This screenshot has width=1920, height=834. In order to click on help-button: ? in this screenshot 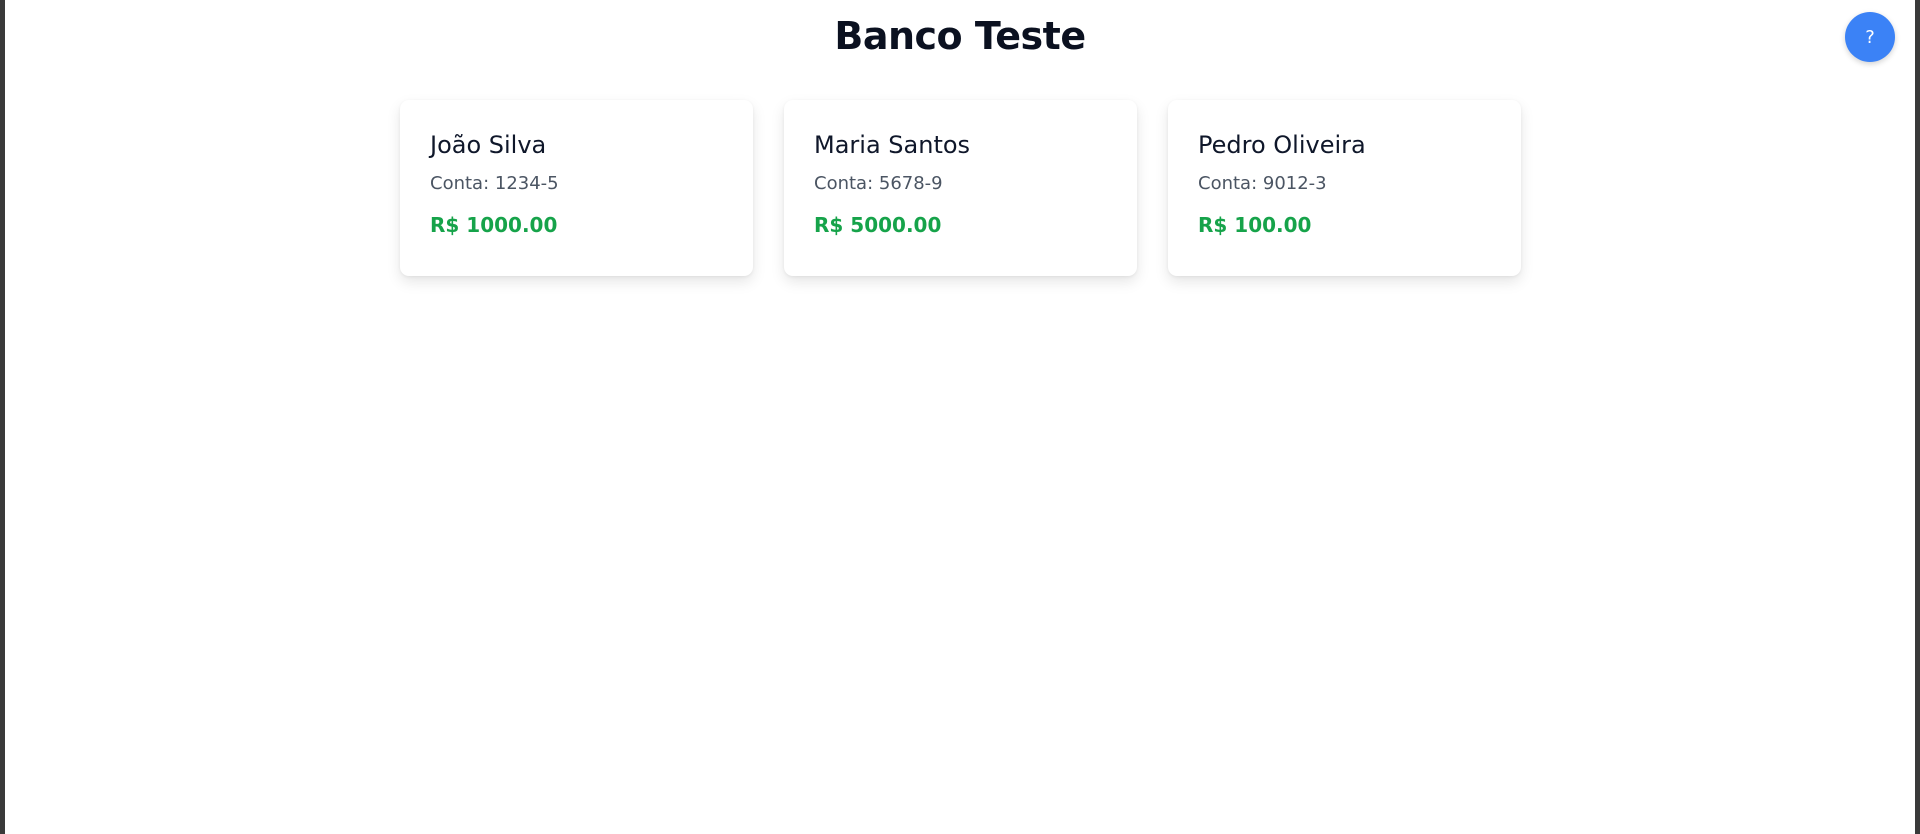, I will do `click(1870, 37)`.